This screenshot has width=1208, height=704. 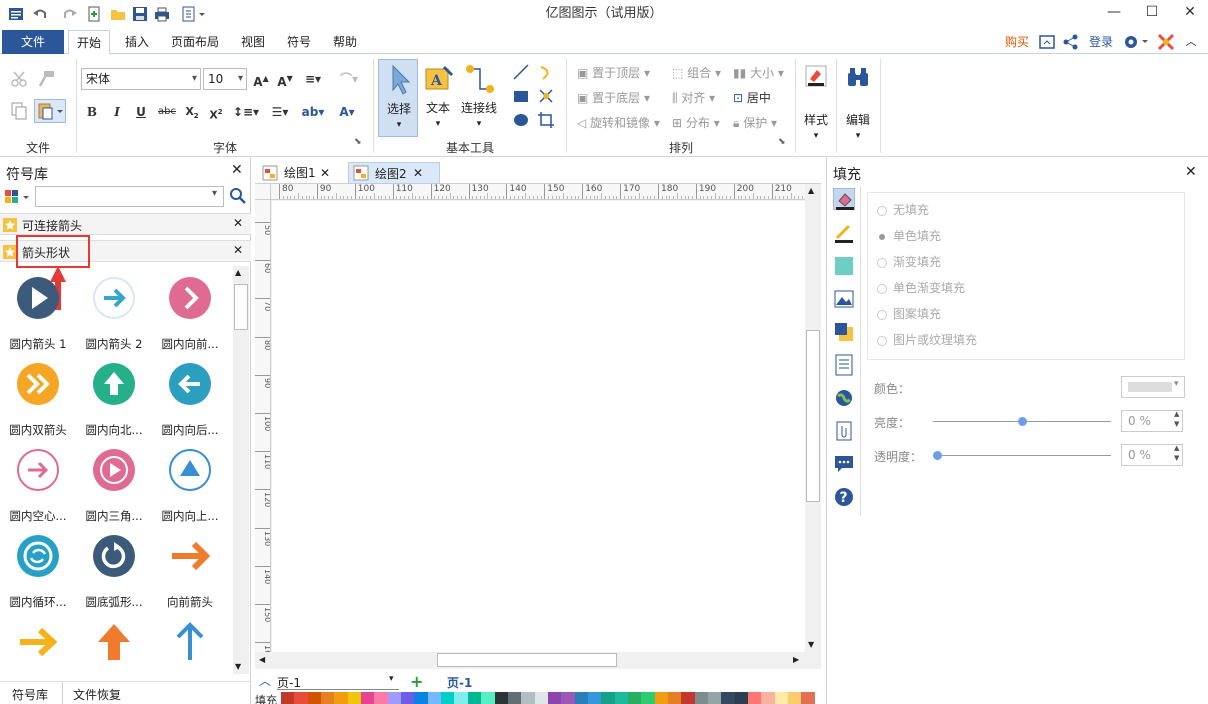 What do you see at coordinates (1071, 42) in the screenshot?
I see `share-icon` at bounding box center [1071, 42].